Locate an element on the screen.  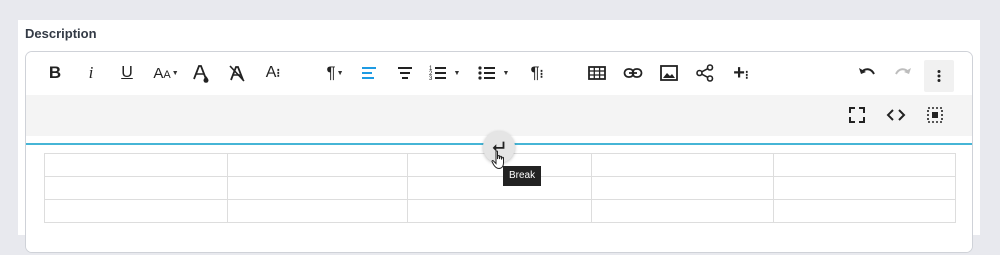
insert-table-button is located at coordinates (597, 73).